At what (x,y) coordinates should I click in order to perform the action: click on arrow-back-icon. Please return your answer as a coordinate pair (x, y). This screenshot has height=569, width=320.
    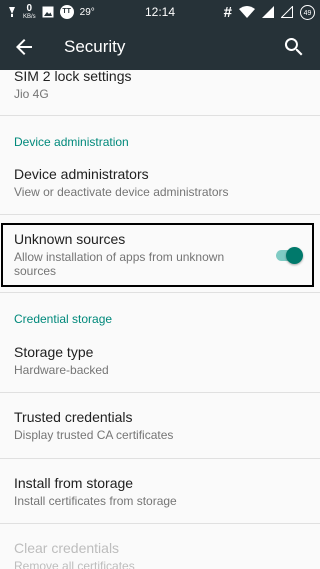
    Looking at the image, I should click on (24, 47).